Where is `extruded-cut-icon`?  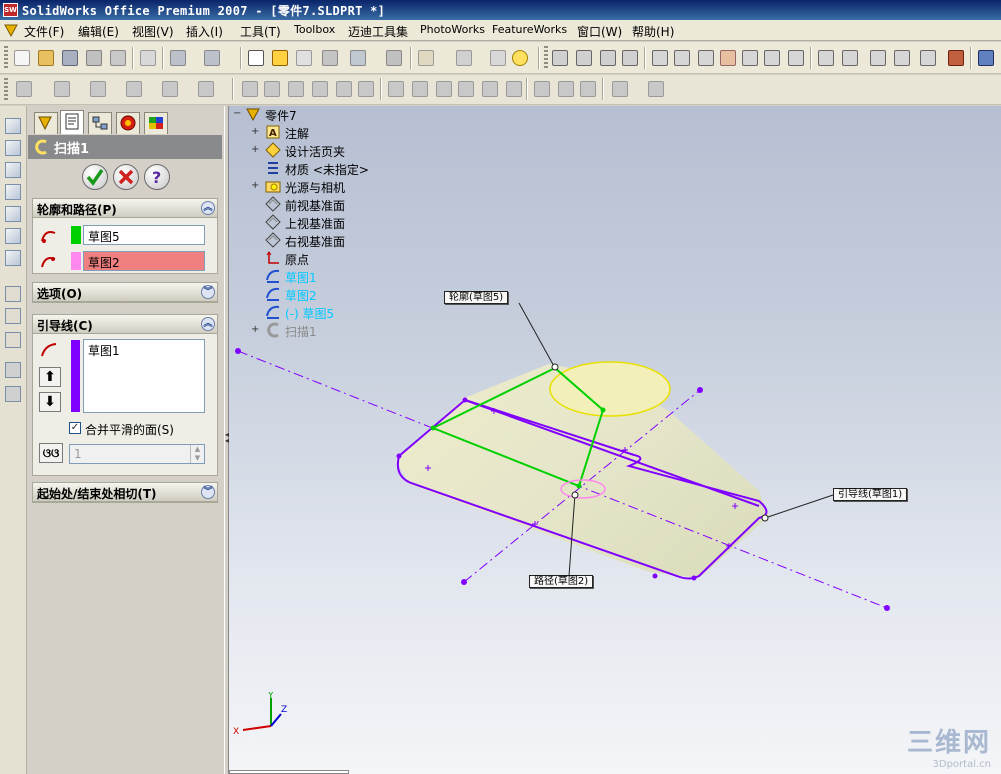 extruded-cut-icon is located at coordinates (13, 214).